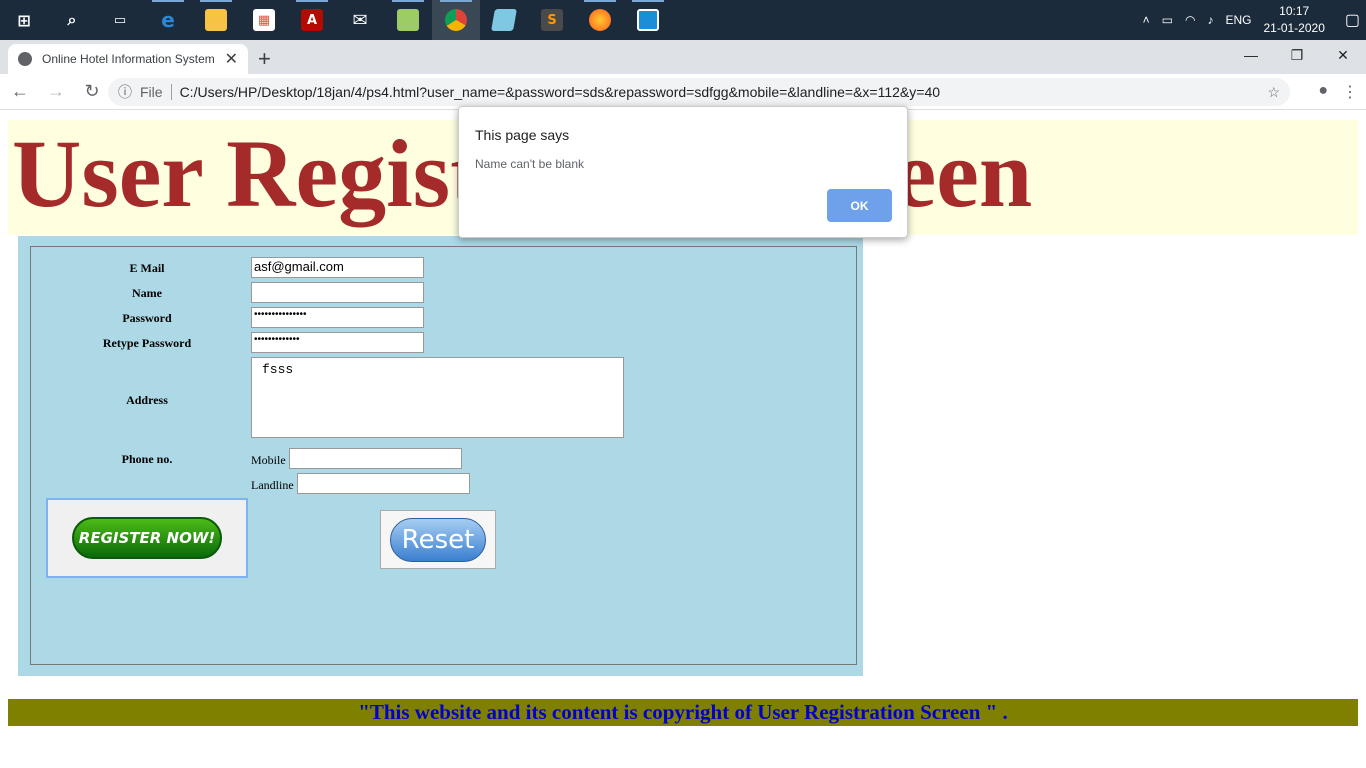  Describe the element at coordinates (337, 342) in the screenshot. I see `retype-password-field: •••••••••••••` at that location.